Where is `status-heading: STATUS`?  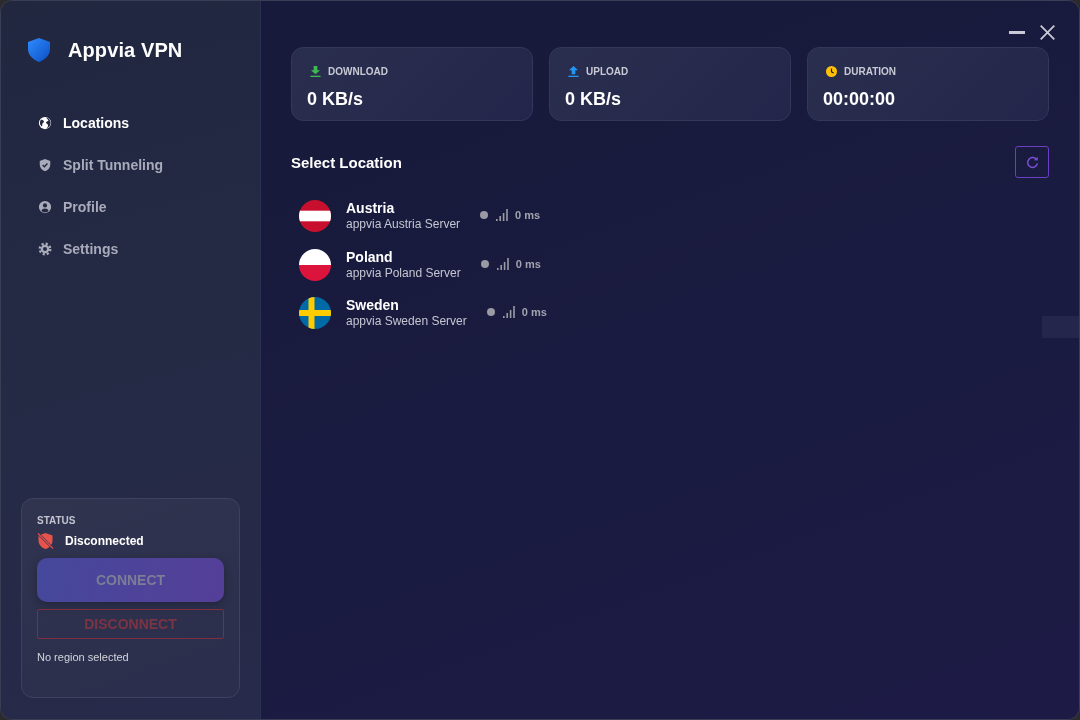 status-heading: STATUS is located at coordinates (57, 521).